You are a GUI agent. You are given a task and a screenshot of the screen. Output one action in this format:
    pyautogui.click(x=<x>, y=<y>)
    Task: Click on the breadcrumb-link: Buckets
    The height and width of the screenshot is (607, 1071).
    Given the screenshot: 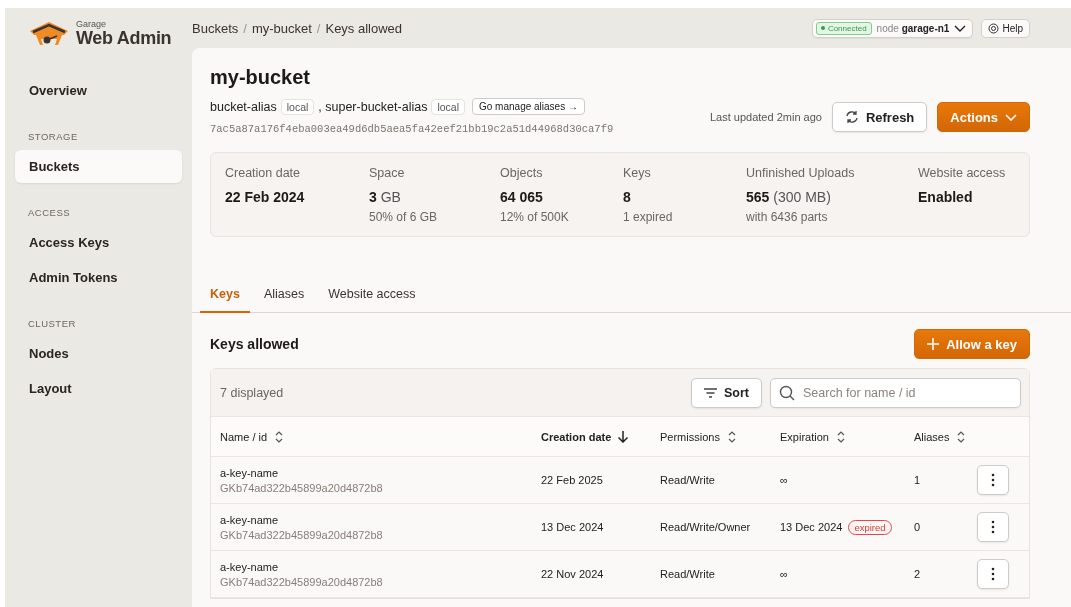 What is the action you would take?
    pyautogui.click(x=215, y=28)
    